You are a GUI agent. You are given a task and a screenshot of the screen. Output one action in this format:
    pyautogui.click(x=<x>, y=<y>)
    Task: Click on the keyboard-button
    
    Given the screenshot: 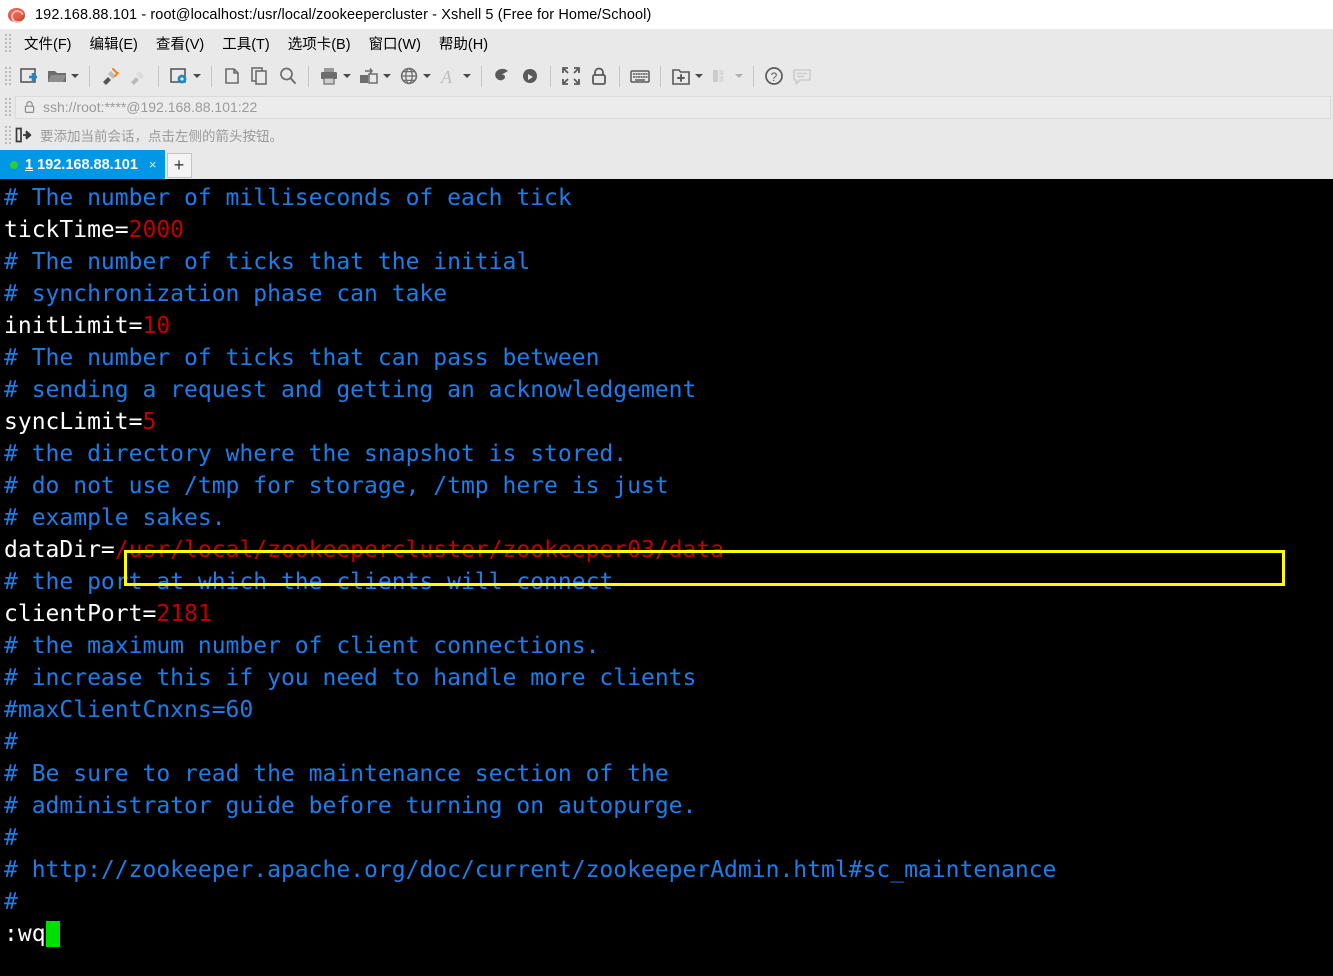 What is the action you would take?
    pyautogui.click(x=640, y=76)
    